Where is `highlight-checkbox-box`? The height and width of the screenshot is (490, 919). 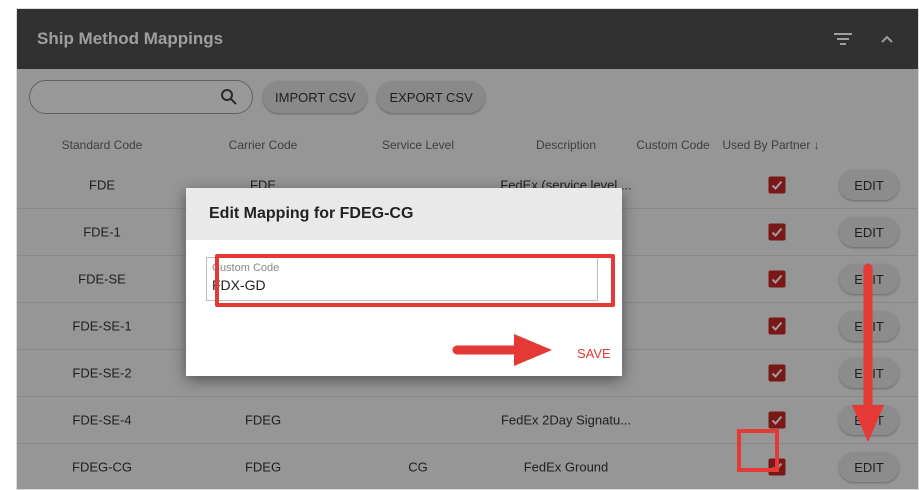 highlight-checkbox-box is located at coordinates (758, 450).